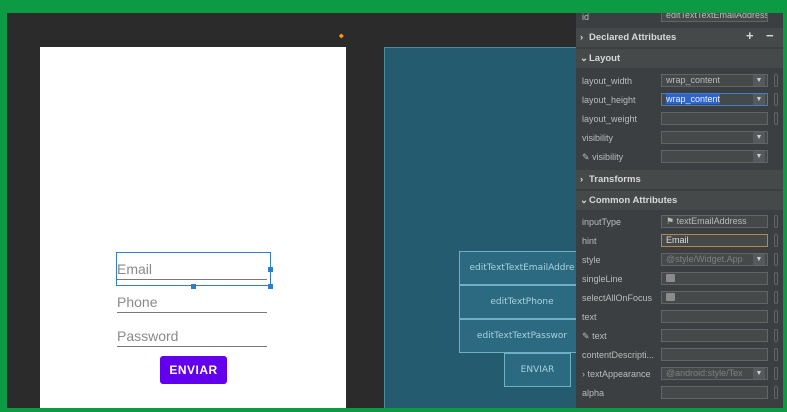 Image resolution: width=787 pixels, height=412 pixels. Describe the element at coordinates (602, 279) in the screenshot. I see `attr-label: singleLine` at that location.